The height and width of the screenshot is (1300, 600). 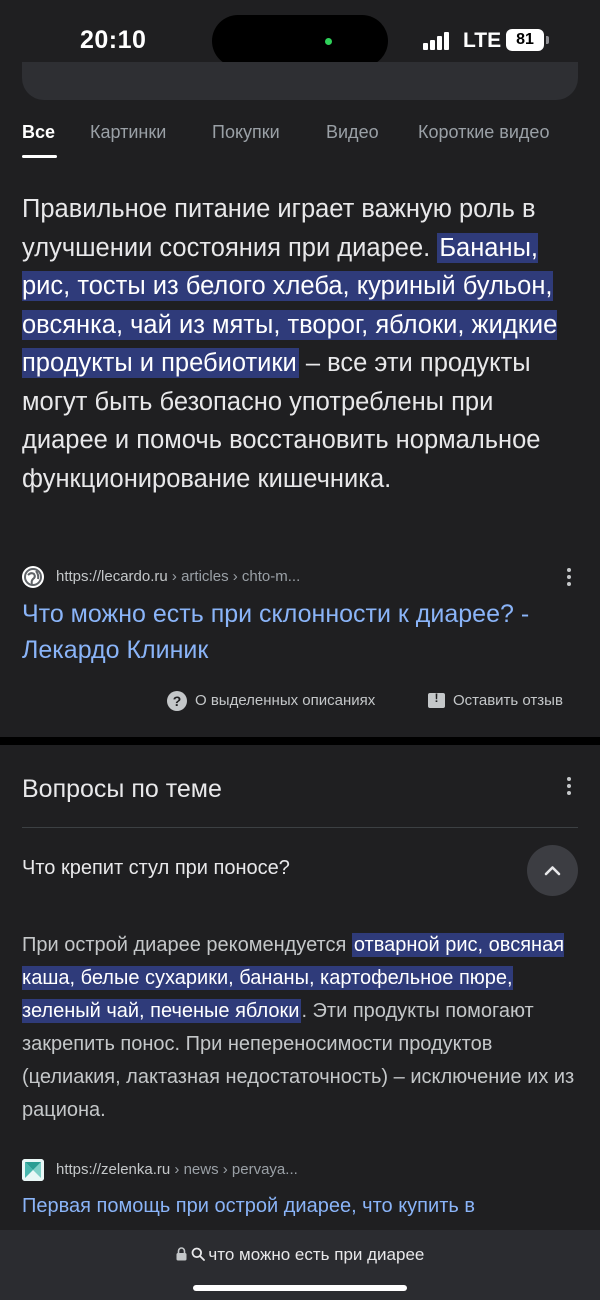 I want to click on address-field: что можно есть при диарее, so click(x=300, y=1255).